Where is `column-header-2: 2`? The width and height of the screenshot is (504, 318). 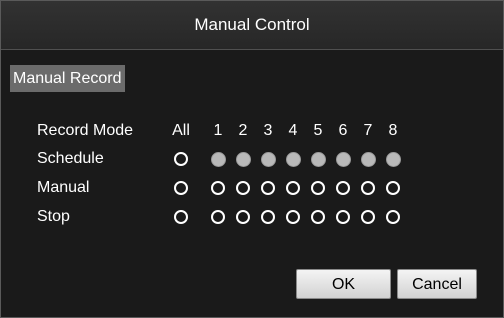 column-header-2: 2 is located at coordinates (243, 130).